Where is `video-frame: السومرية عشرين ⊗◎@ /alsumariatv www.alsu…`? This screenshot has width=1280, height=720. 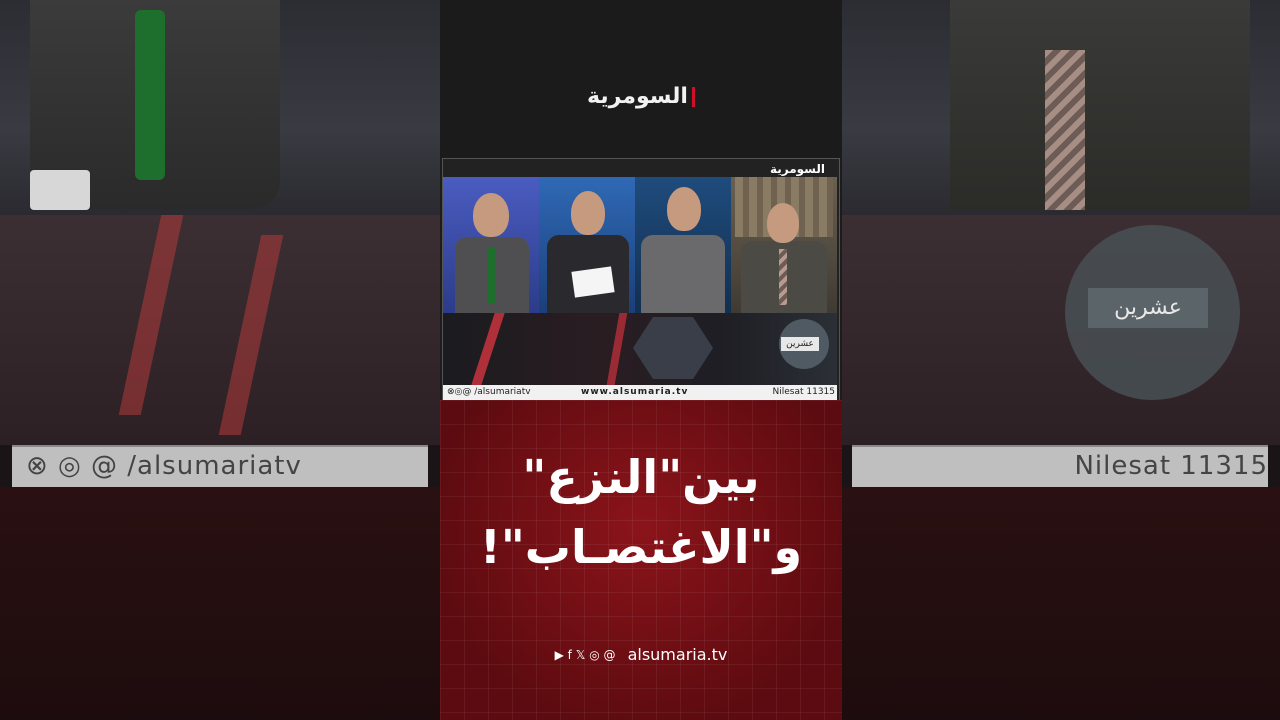
video-frame: السومرية عشرين ⊗◎@ /alsumariatv www.alsu… is located at coordinates (641, 280).